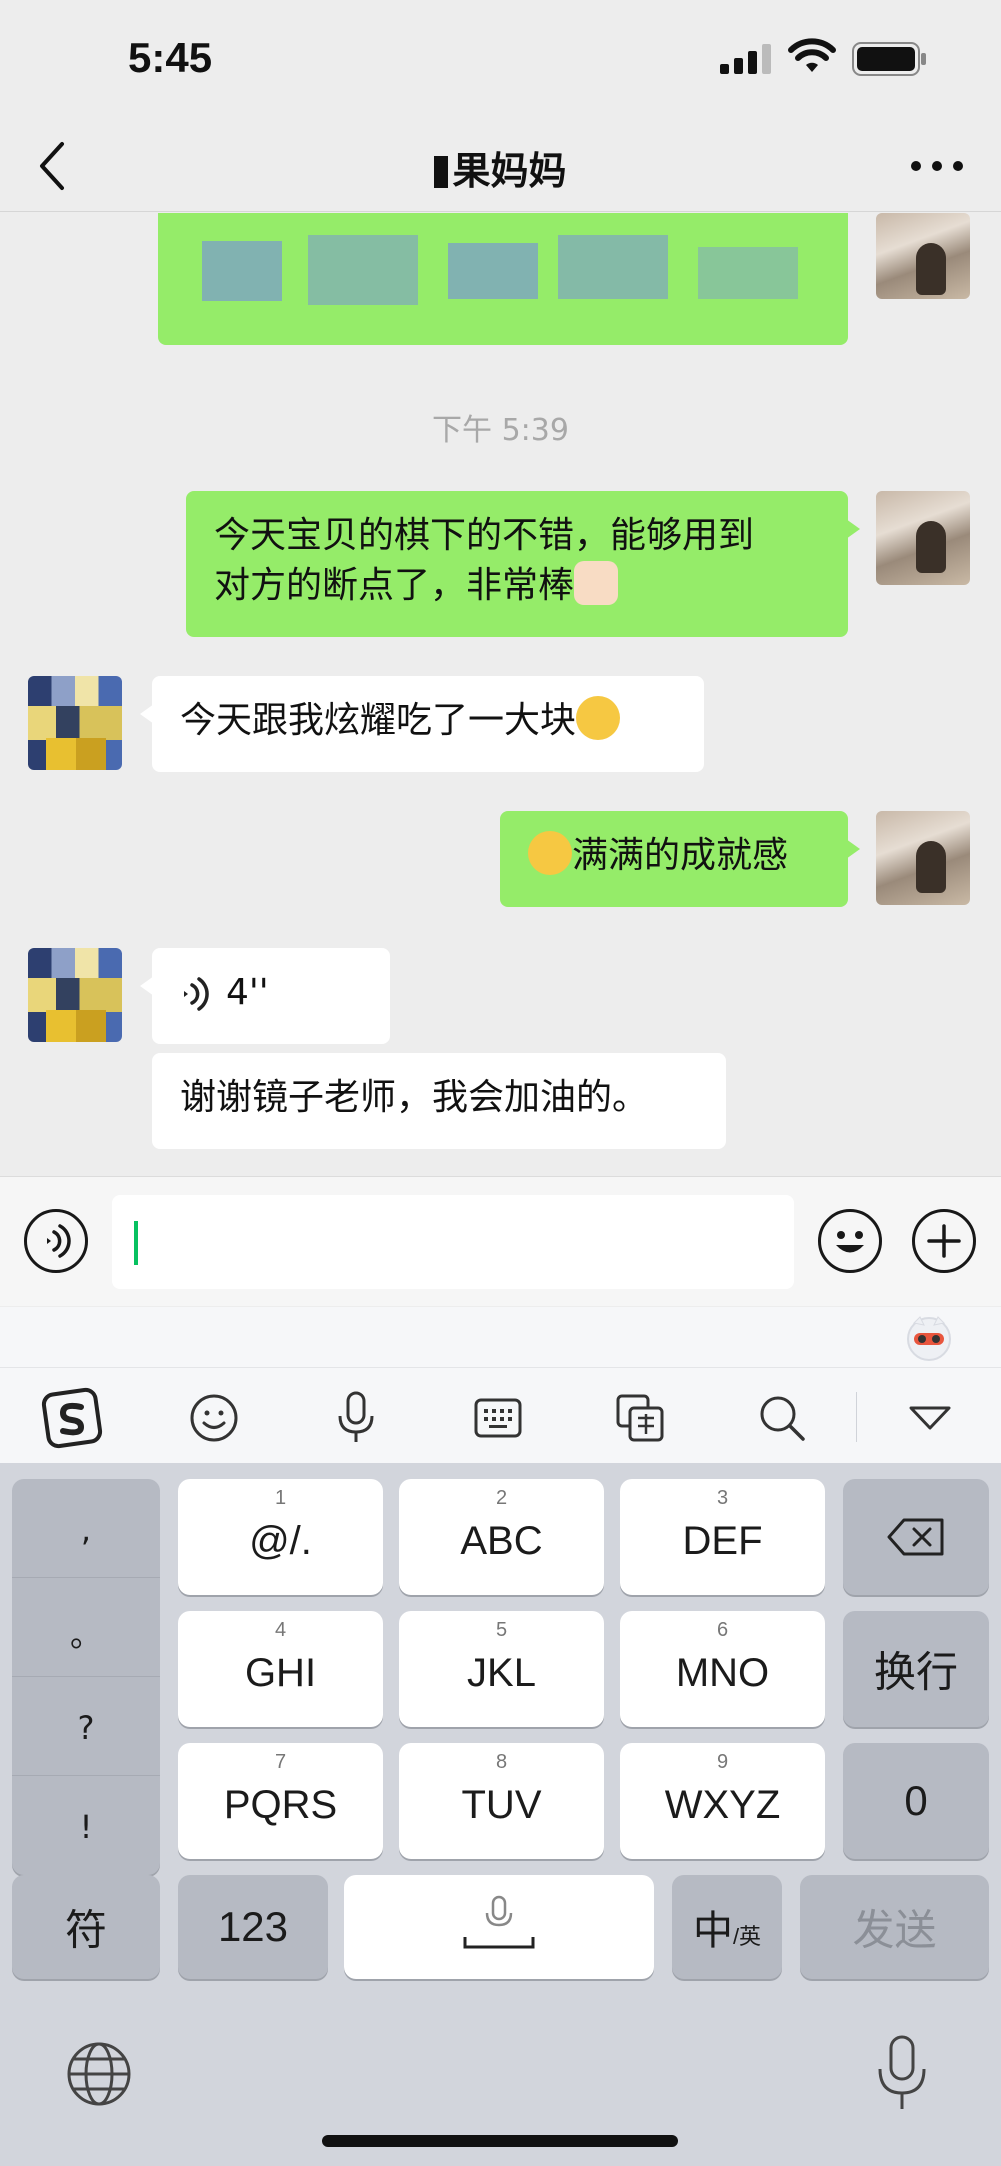  I want to click on backspace-icon, so click(915, 1537).